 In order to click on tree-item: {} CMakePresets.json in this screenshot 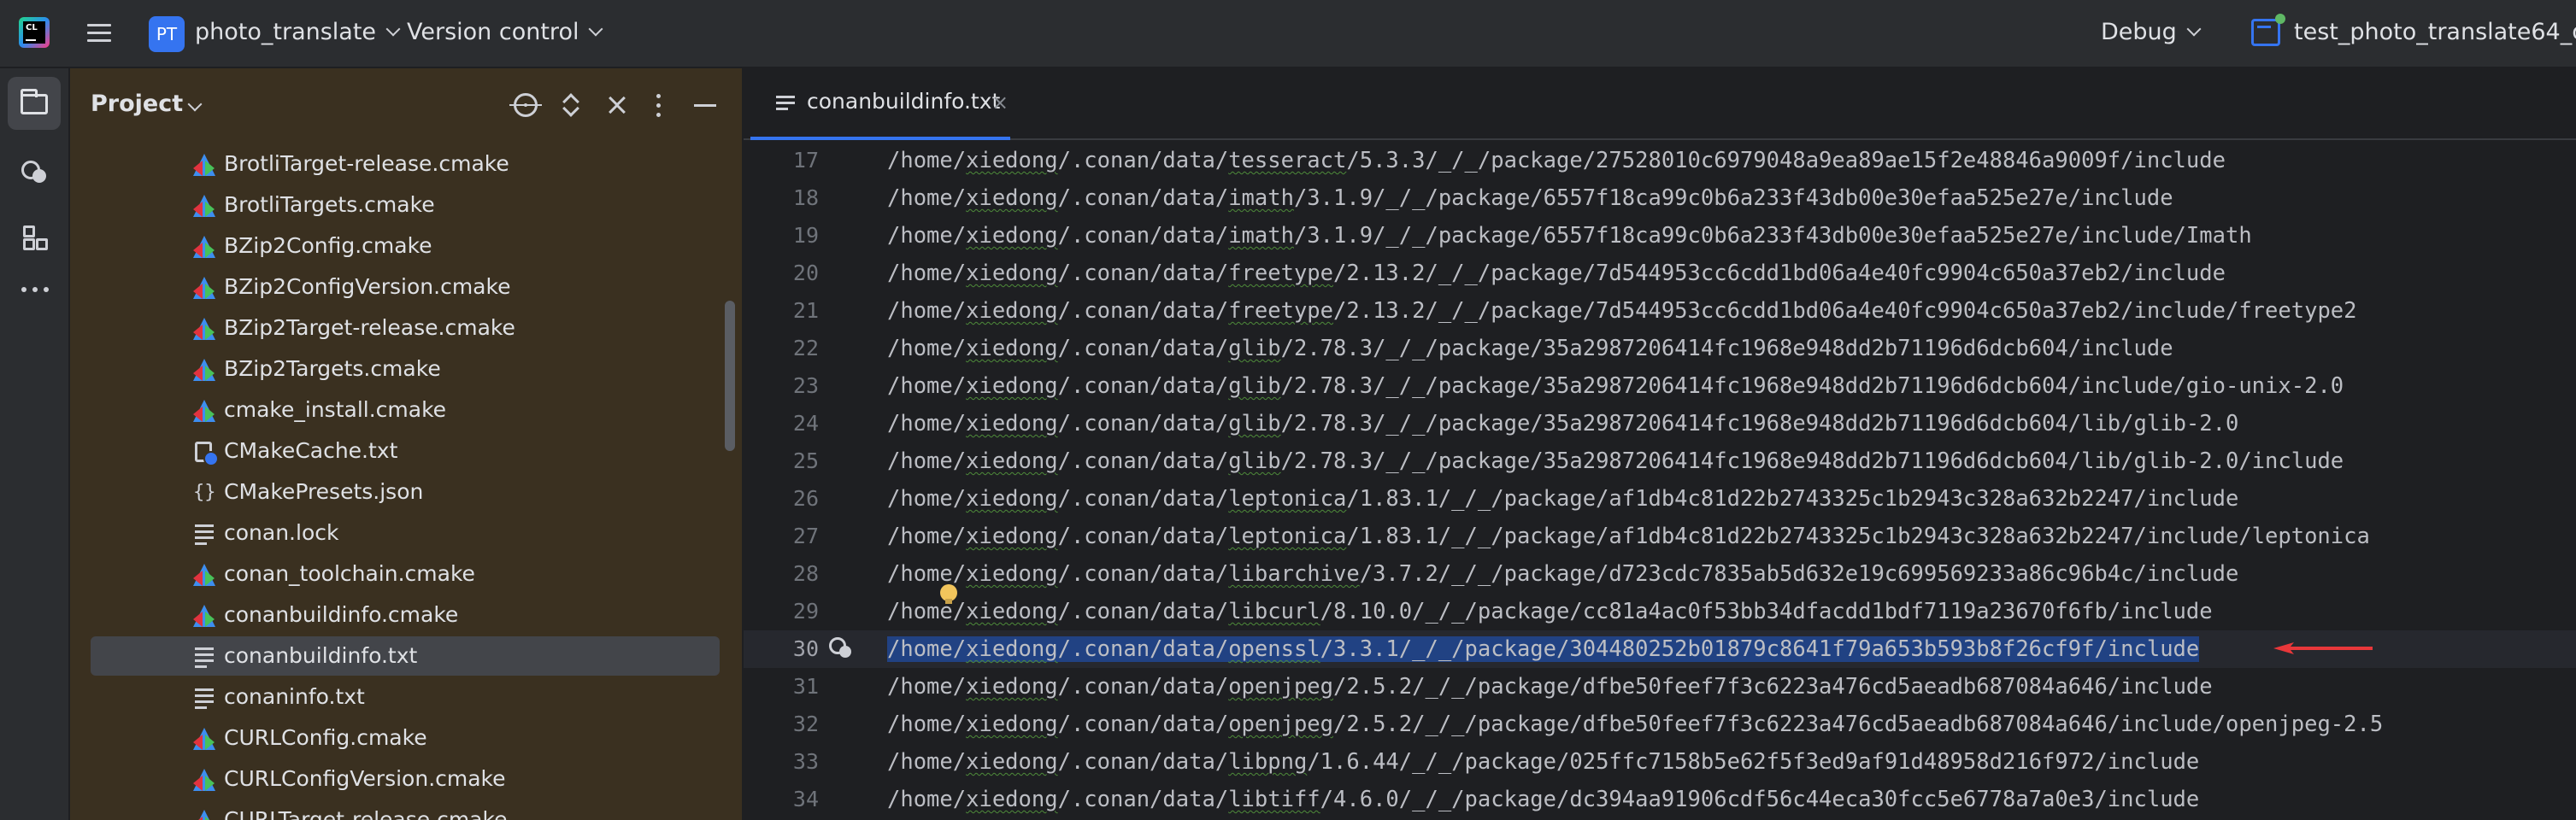, I will do `click(405, 492)`.